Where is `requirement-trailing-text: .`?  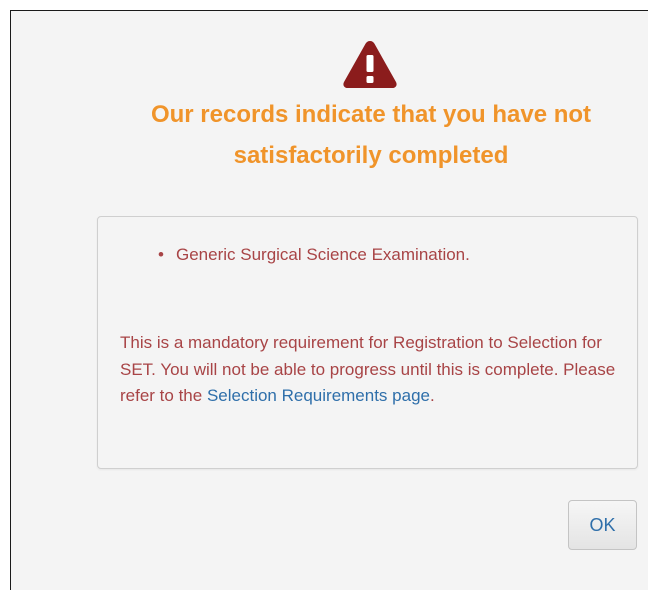 requirement-trailing-text: . is located at coordinates (432, 395).